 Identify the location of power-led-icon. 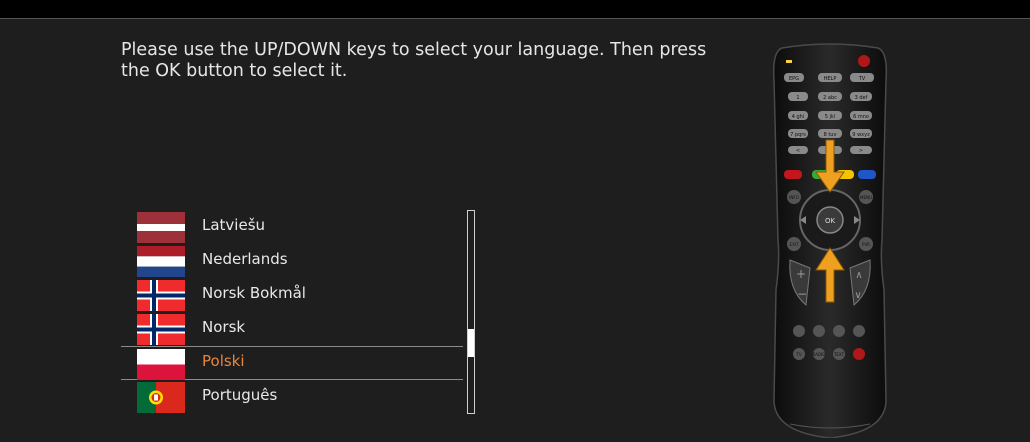
(789, 61).